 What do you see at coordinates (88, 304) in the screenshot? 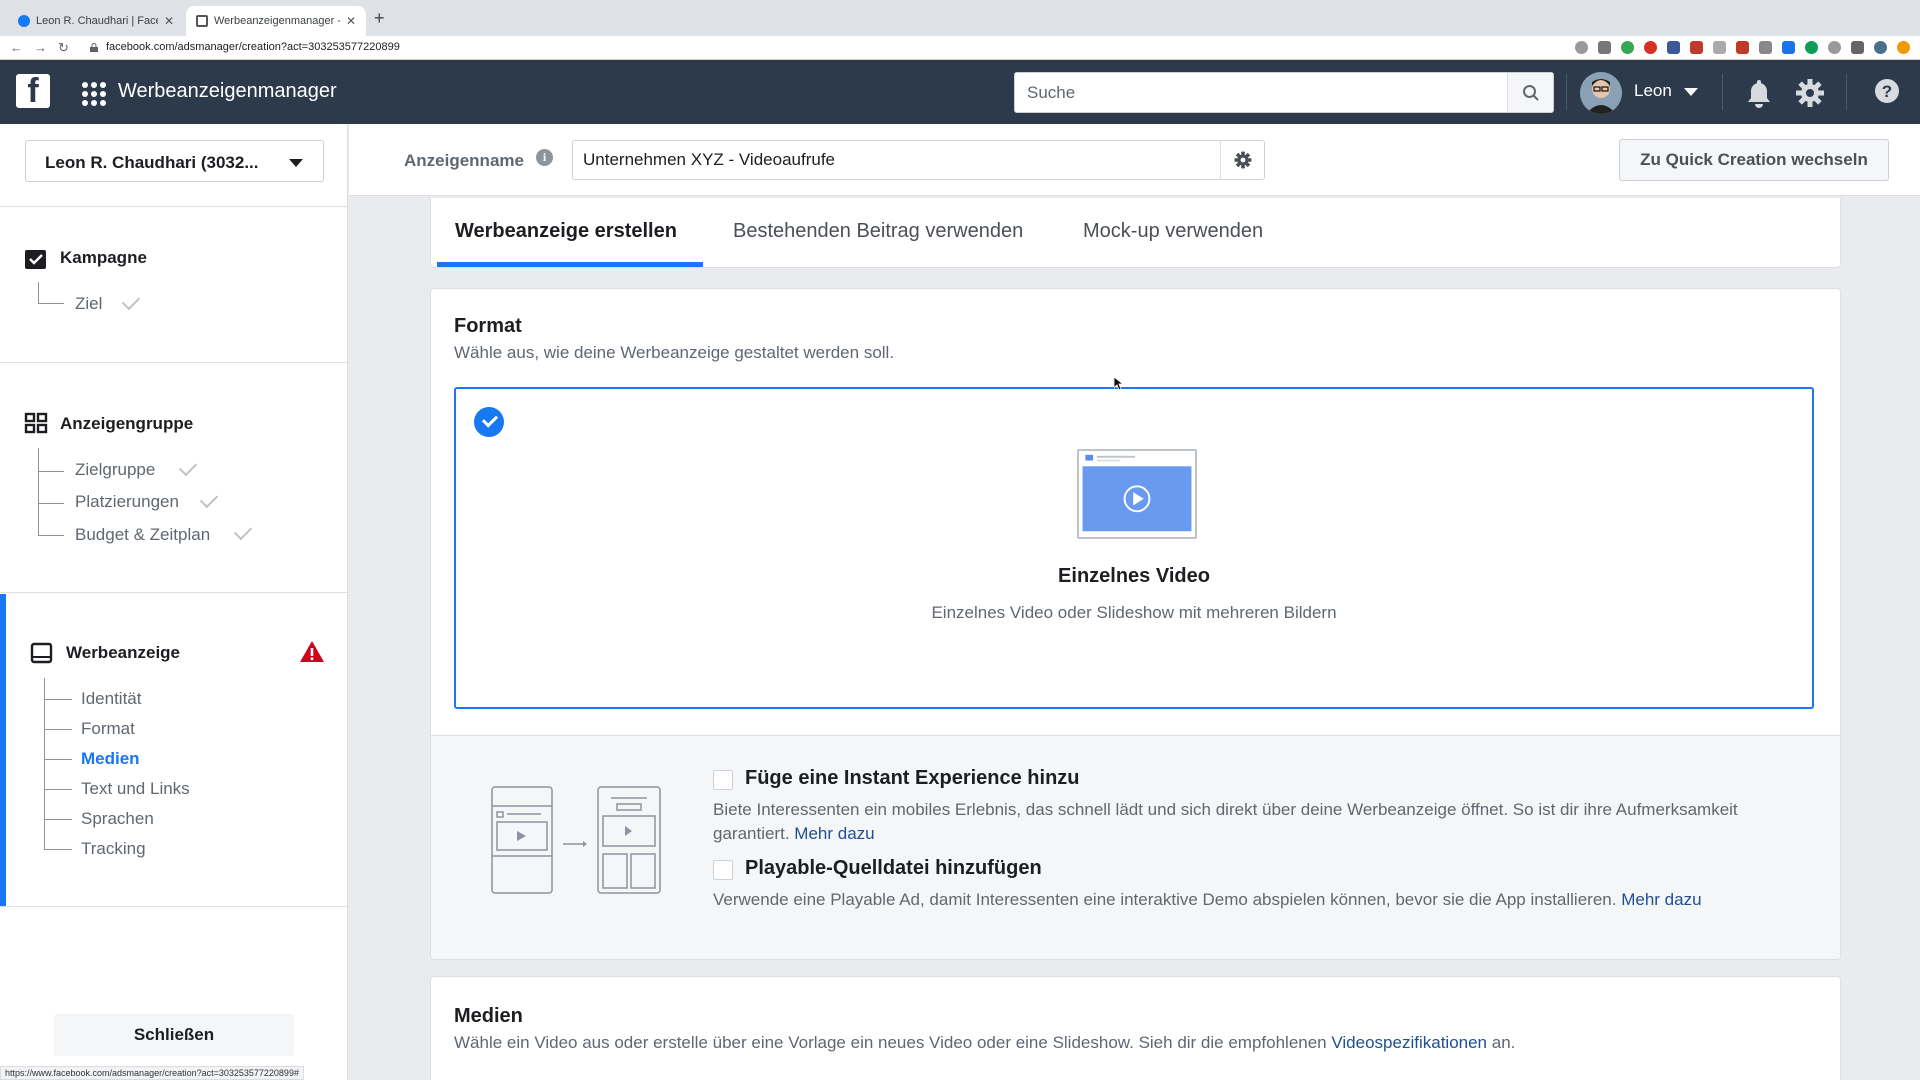
I see `sidebar-item-ziel: Ziel` at bounding box center [88, 304].